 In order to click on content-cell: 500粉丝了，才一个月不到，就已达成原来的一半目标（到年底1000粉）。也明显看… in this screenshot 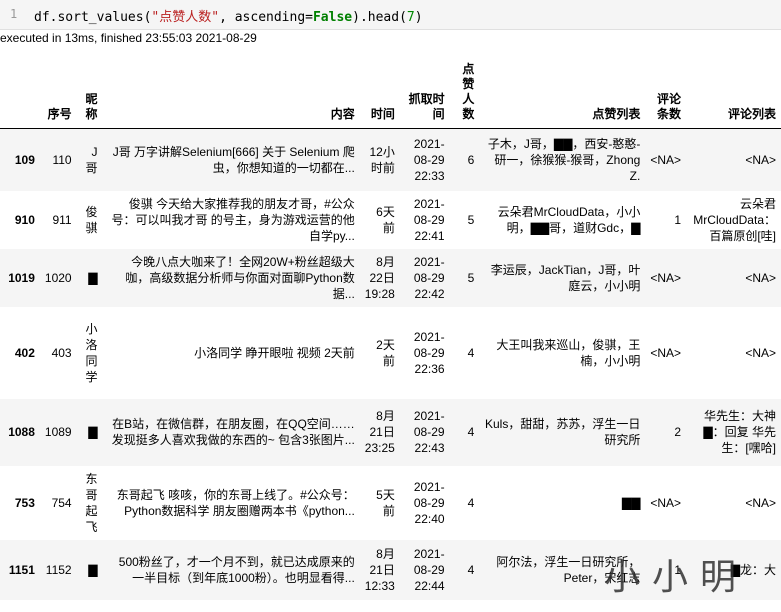, I will do `click(236, 569)`.